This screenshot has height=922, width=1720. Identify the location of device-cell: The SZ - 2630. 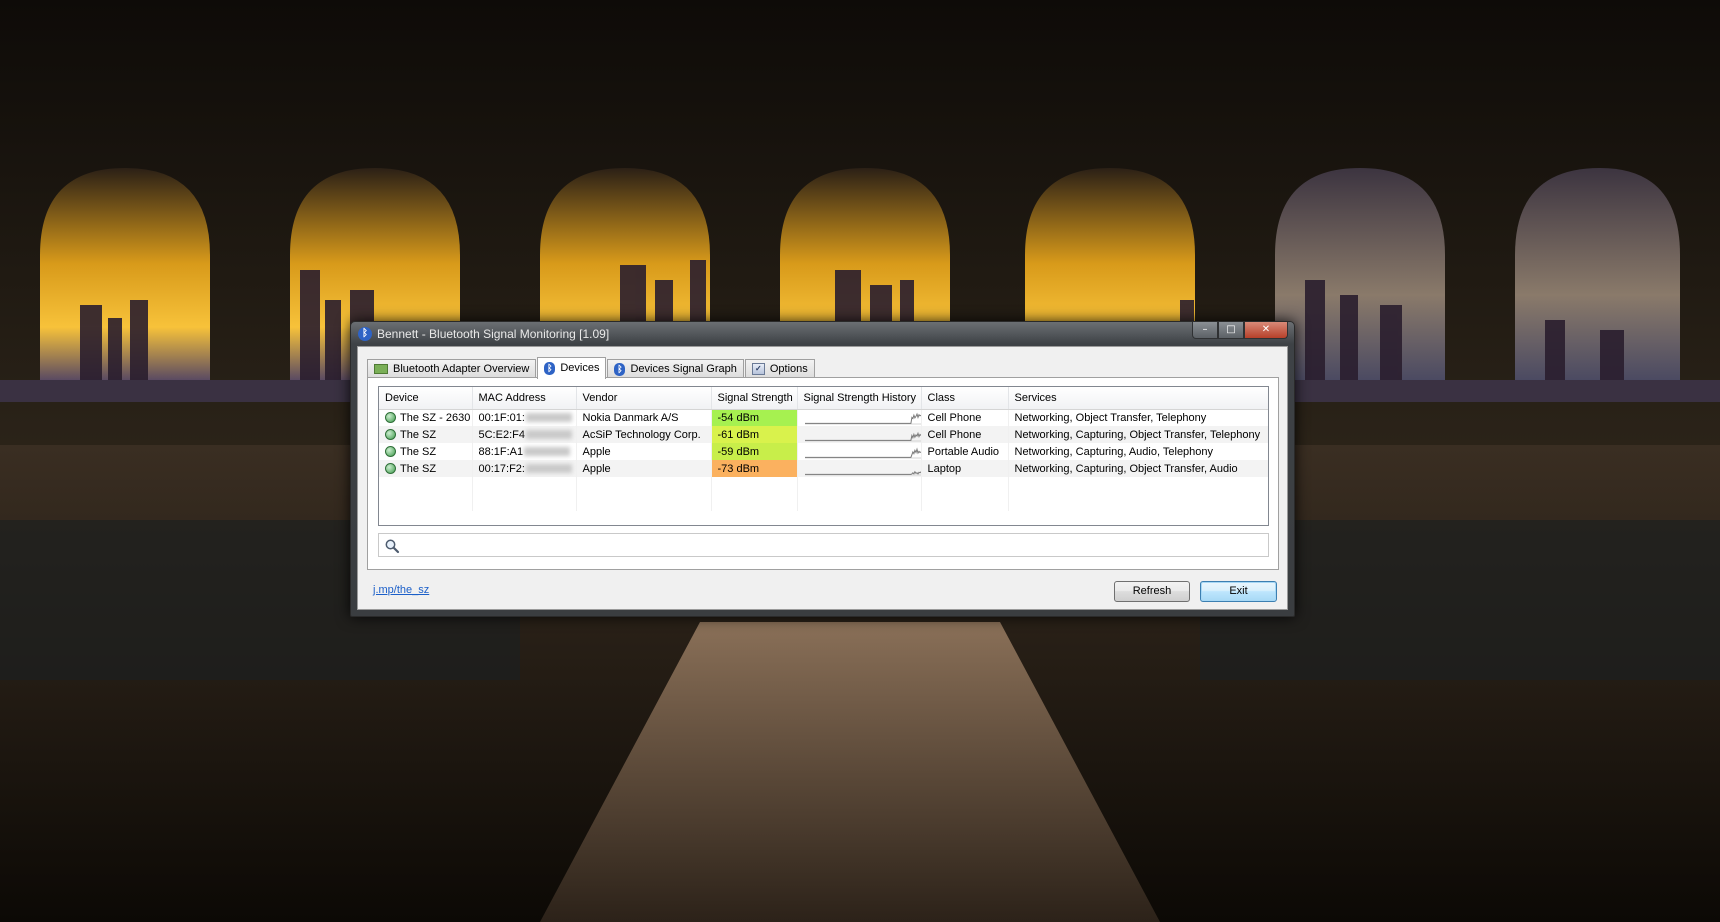
(426, 417).